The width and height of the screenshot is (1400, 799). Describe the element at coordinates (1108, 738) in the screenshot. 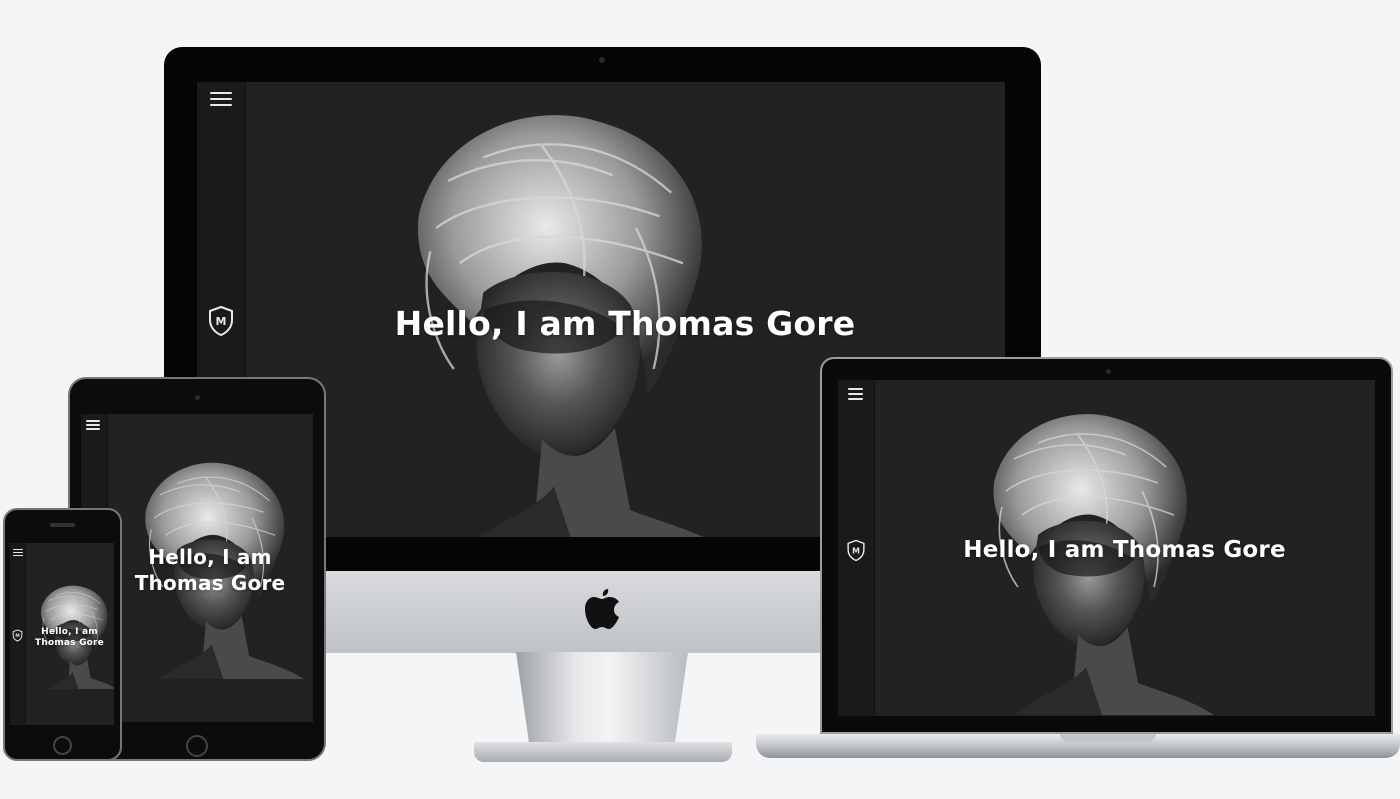

I see `laptop-notch` at that location.